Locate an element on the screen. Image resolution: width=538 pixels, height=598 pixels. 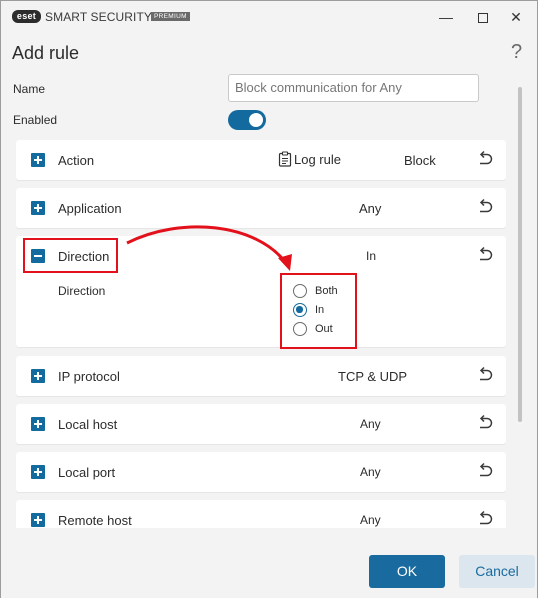
ok-button: OK is located at coordinates (407, 571).